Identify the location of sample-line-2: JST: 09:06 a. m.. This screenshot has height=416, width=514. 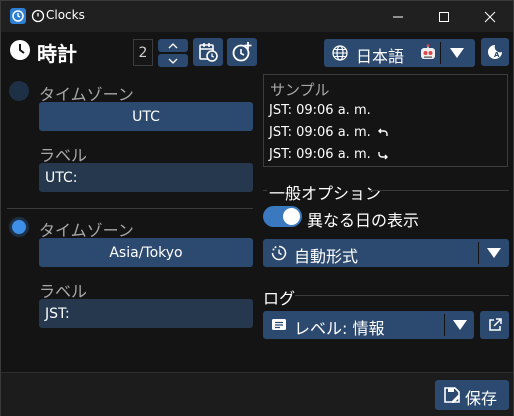
(329, 132).